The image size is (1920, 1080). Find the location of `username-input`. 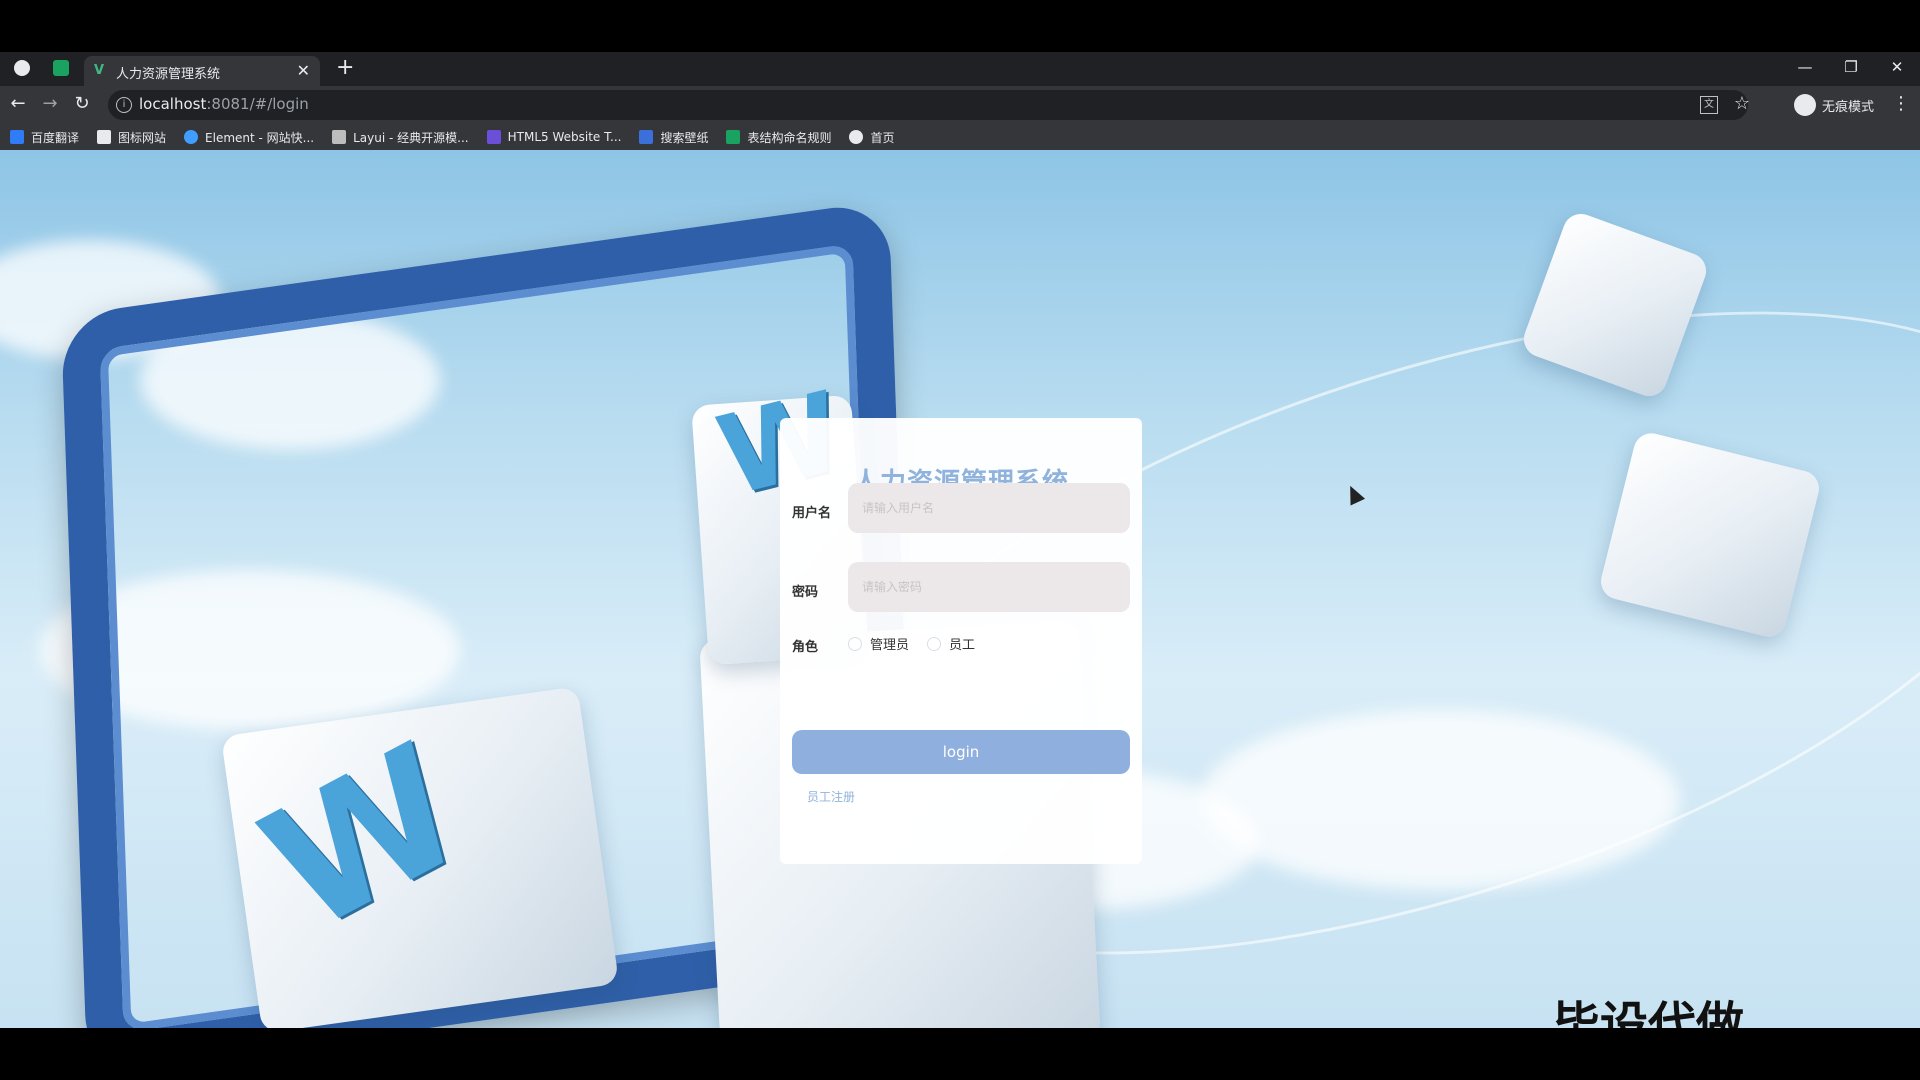

username-input is located at coordinates (989, 508).